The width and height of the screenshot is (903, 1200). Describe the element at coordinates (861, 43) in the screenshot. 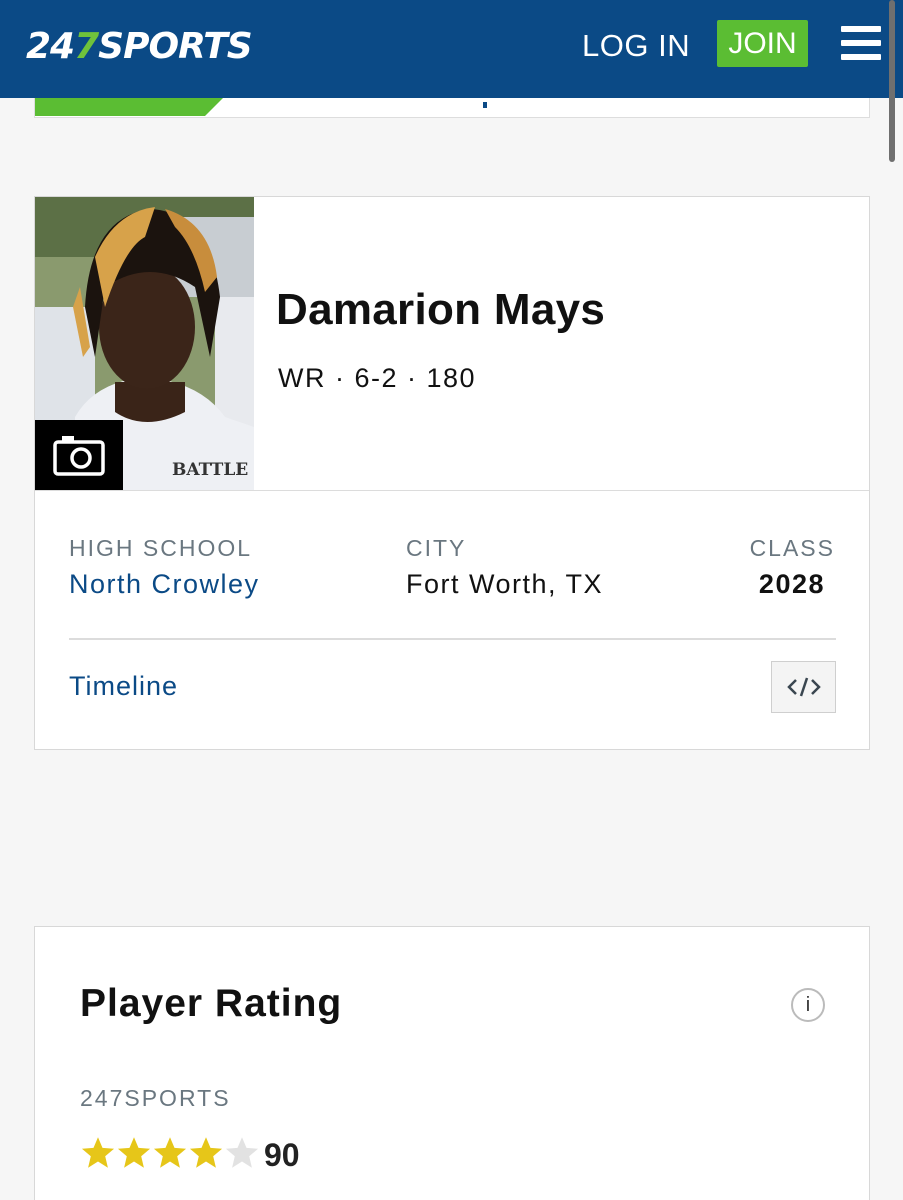

I see `hamburger-menu-icon` at that location.